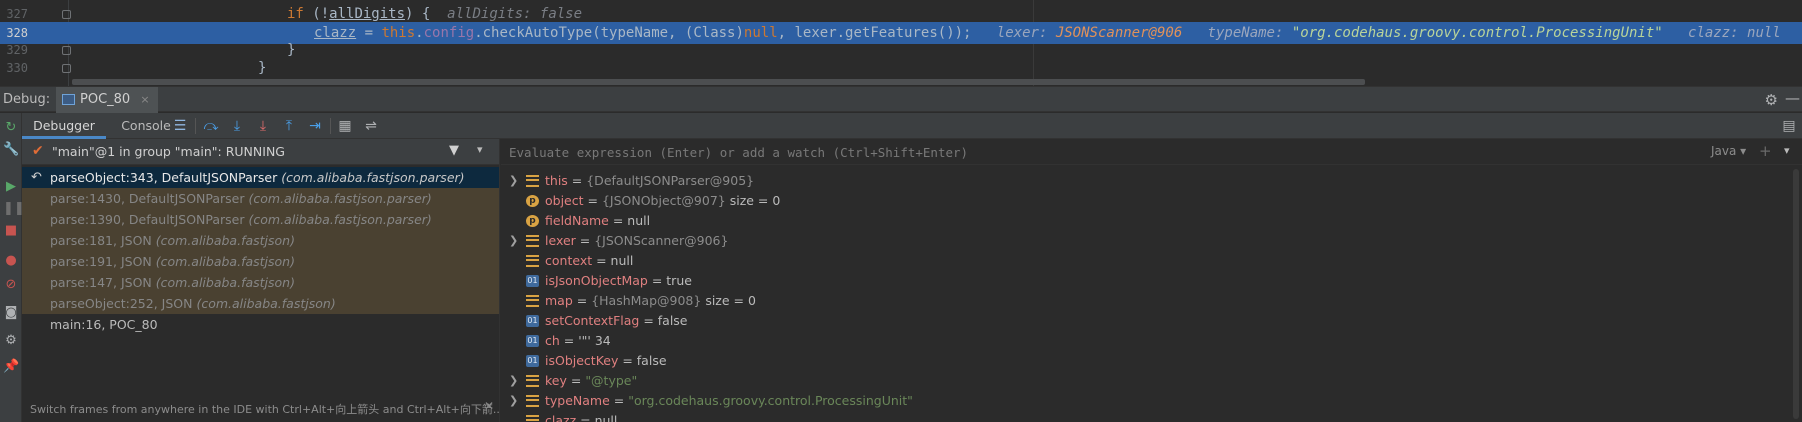 The image size is (1802, 422). Describe the element at coordinates (260, 282) in the screenshot. I see `stack-frame: parse:147, JSON (com.alibaba.fastjson)` at that location.